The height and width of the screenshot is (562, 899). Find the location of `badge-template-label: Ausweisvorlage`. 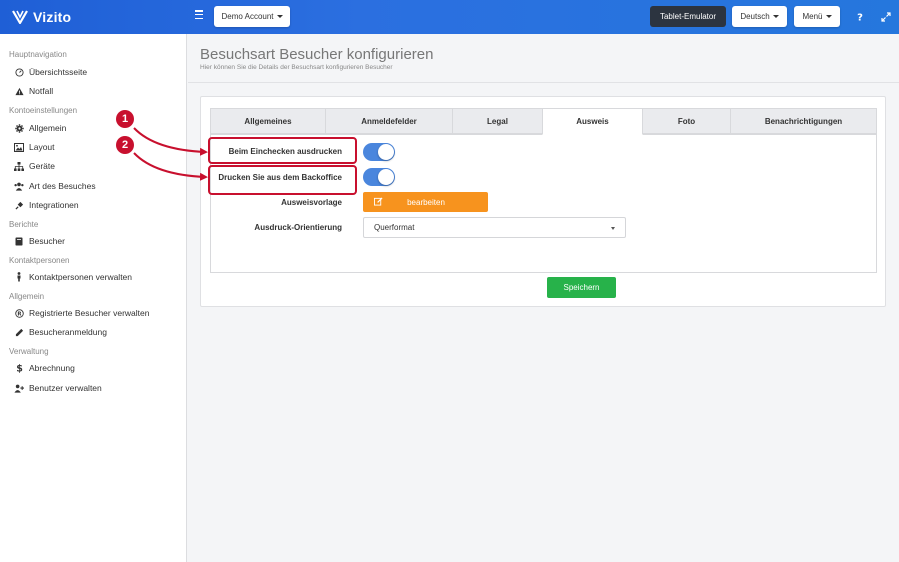

badge-template-label: Ausweisvorlage is located at coordinates (311, 202).